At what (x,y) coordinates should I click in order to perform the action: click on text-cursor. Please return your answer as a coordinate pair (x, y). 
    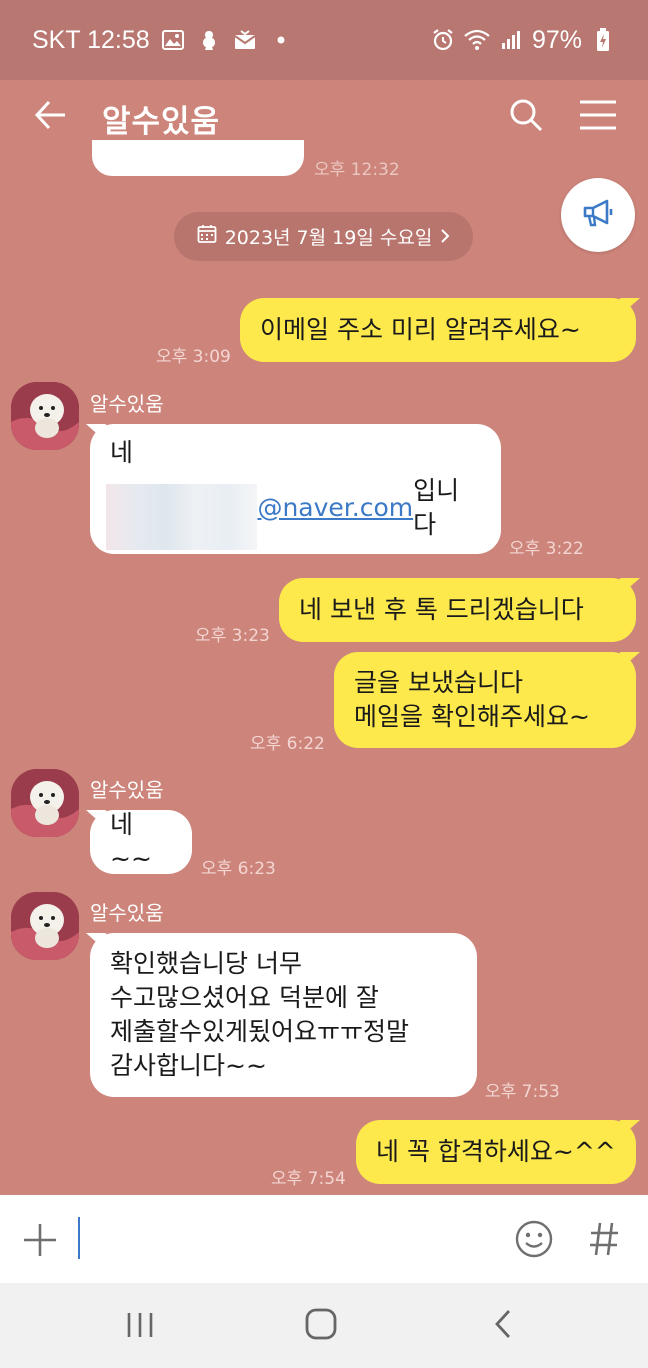
    Looking at the image, I should click on (79, 1238).